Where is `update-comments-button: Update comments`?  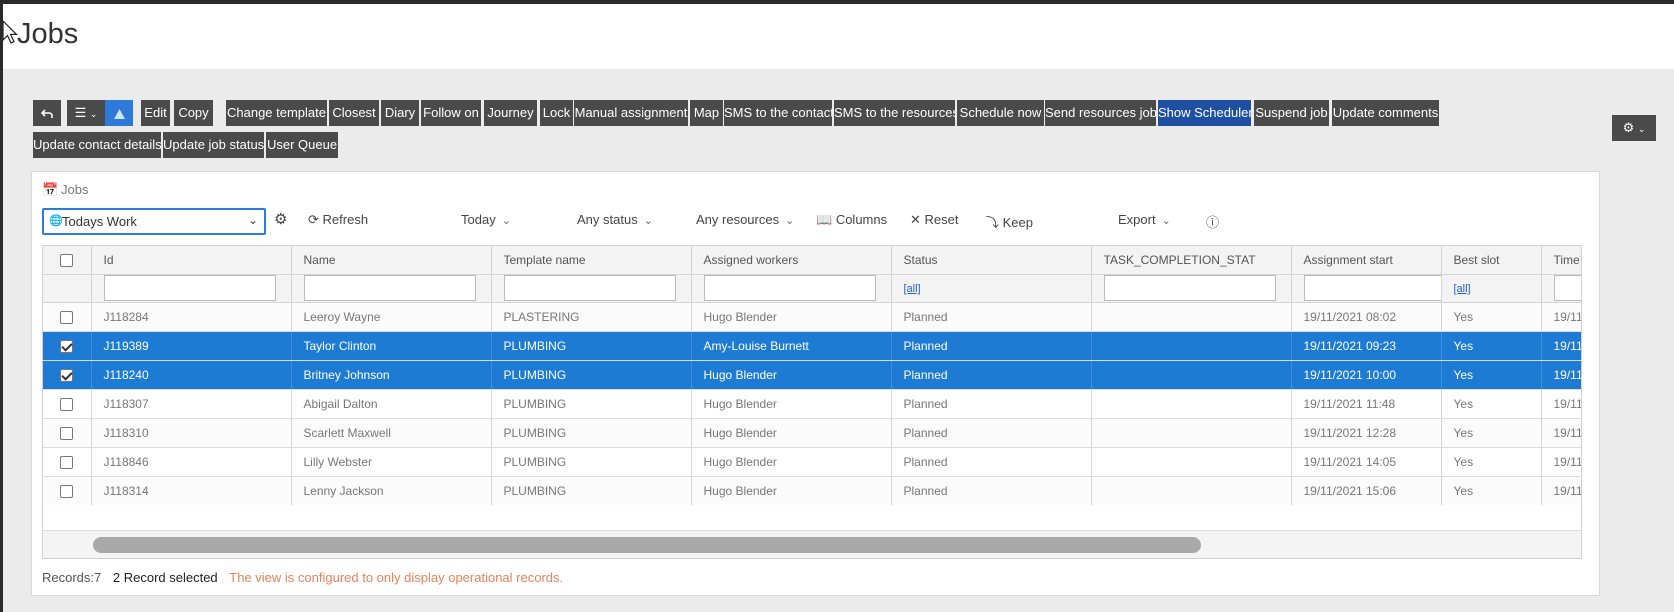
update-comments-button: Update comments is located at coordinates (1385, 113).